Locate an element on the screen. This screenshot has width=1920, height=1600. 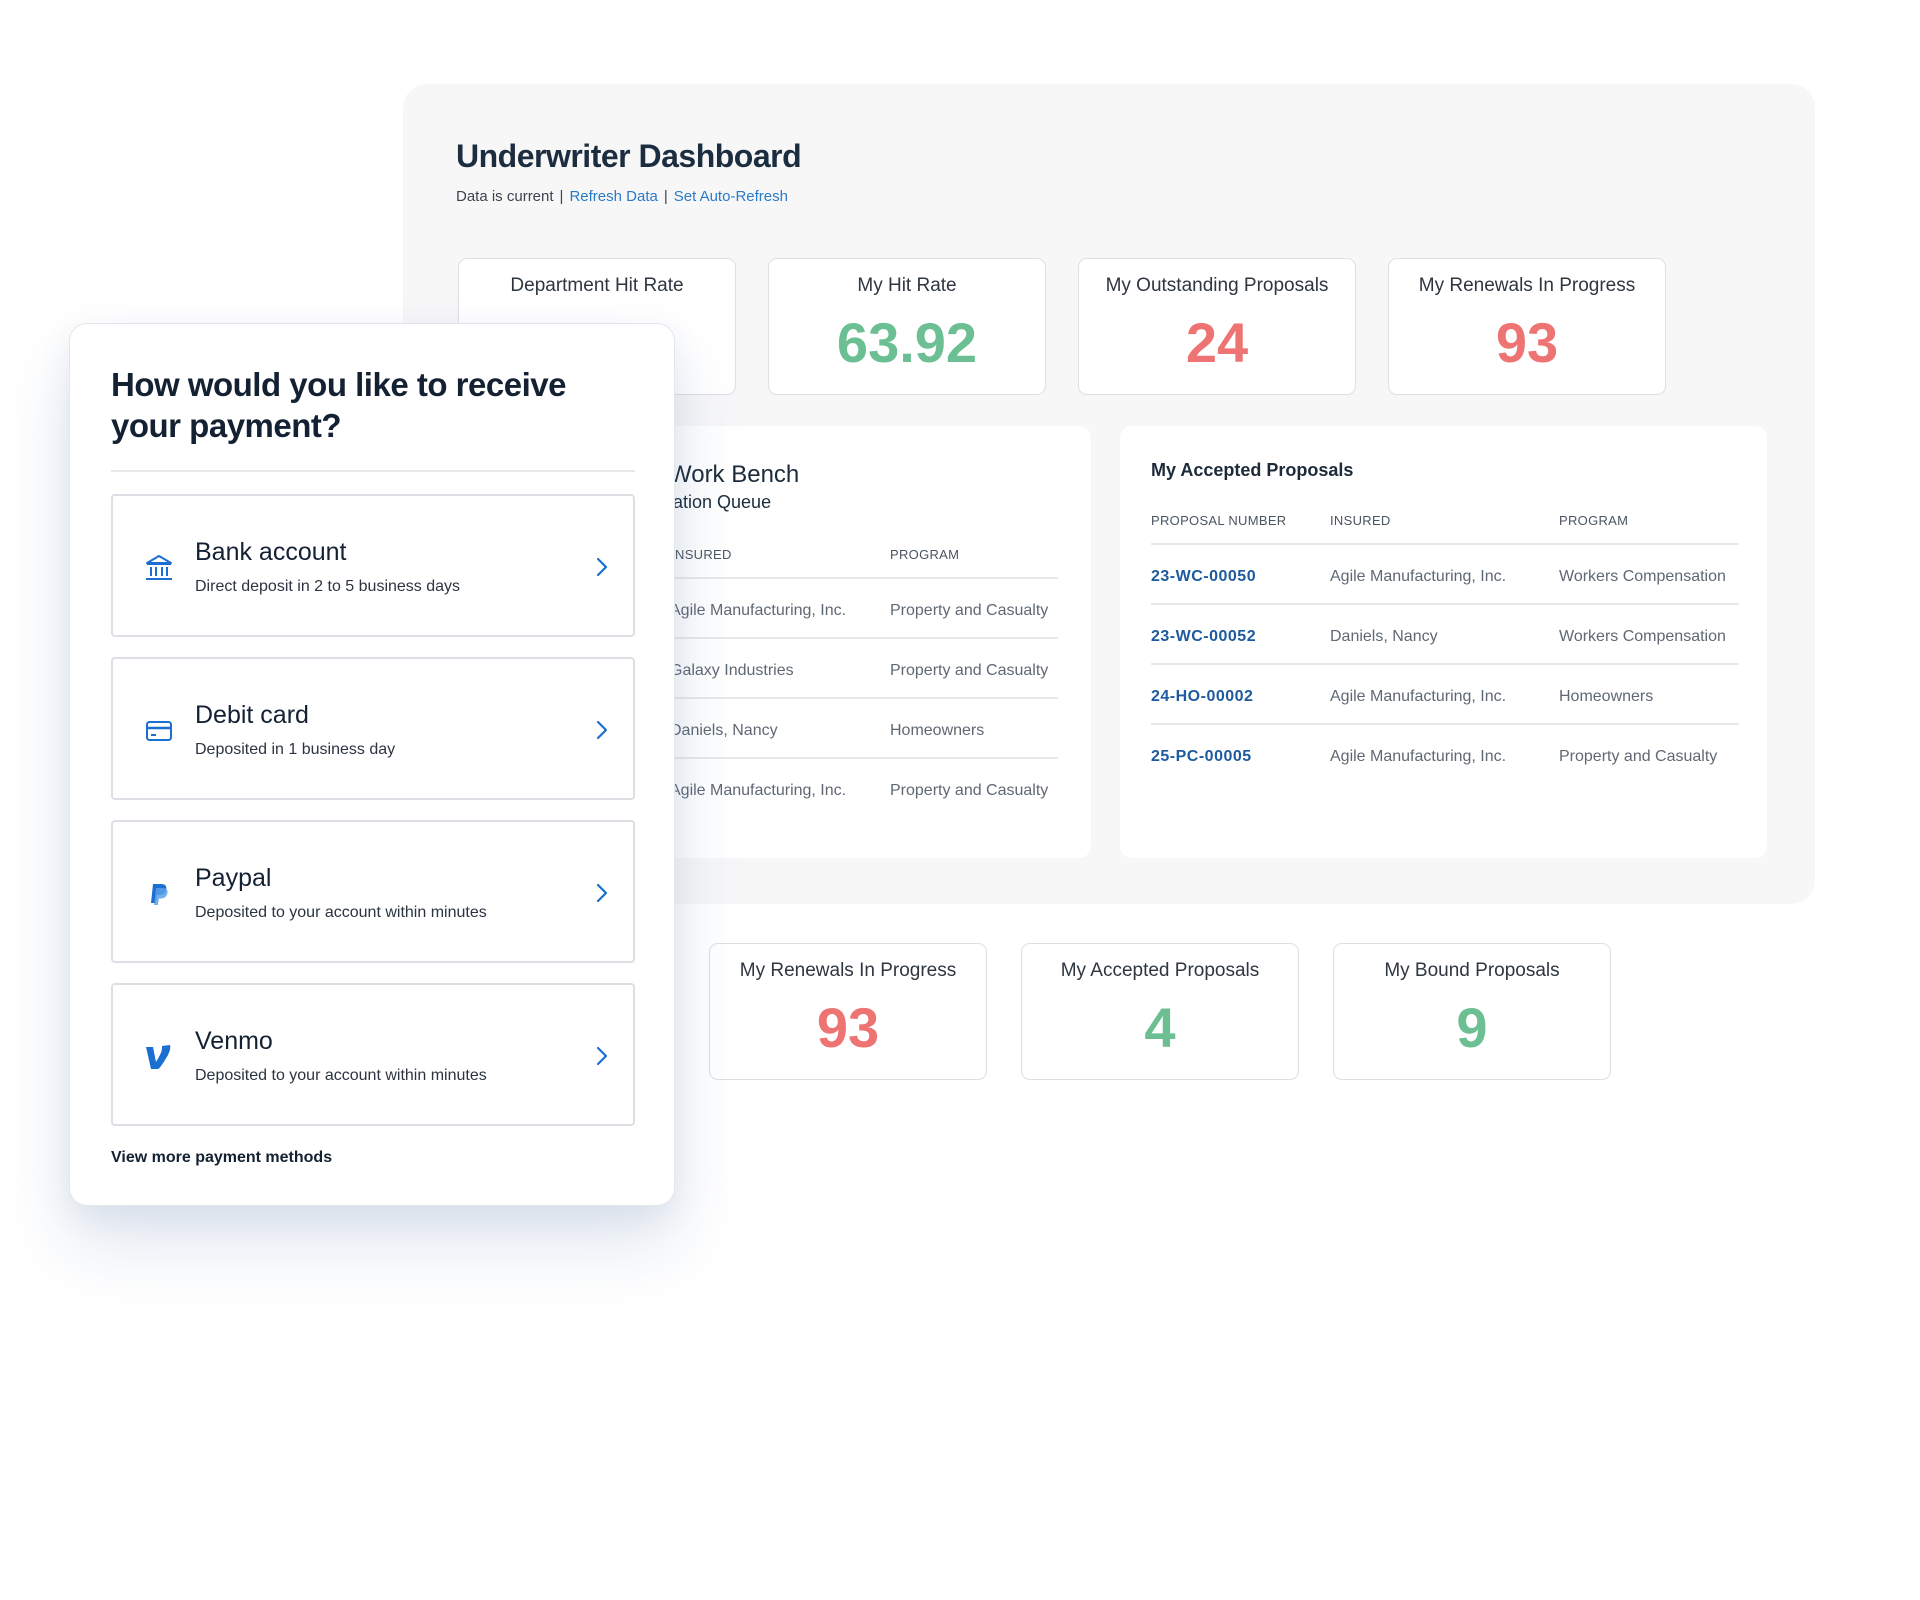
stat-label: My Accepted Proposals is located at coordinates (1160, 970).